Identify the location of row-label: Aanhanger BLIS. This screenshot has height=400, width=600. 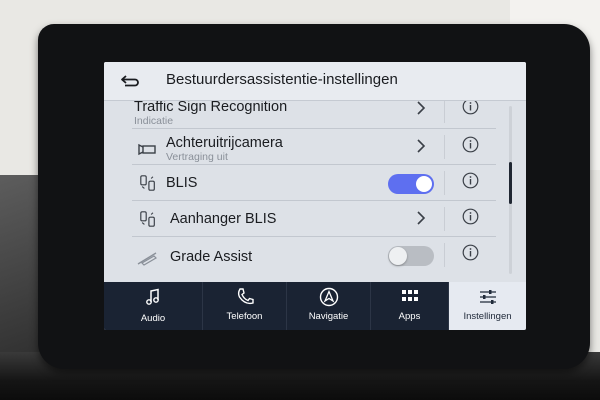
(223, 219).